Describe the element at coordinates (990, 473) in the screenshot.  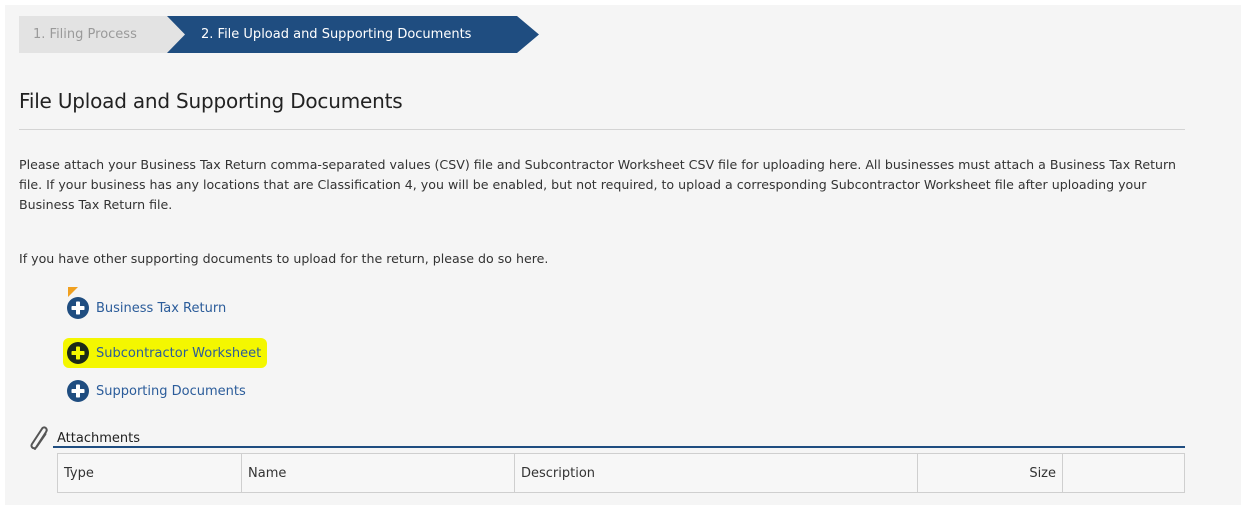
I see `column-header-size: Size` at that location.